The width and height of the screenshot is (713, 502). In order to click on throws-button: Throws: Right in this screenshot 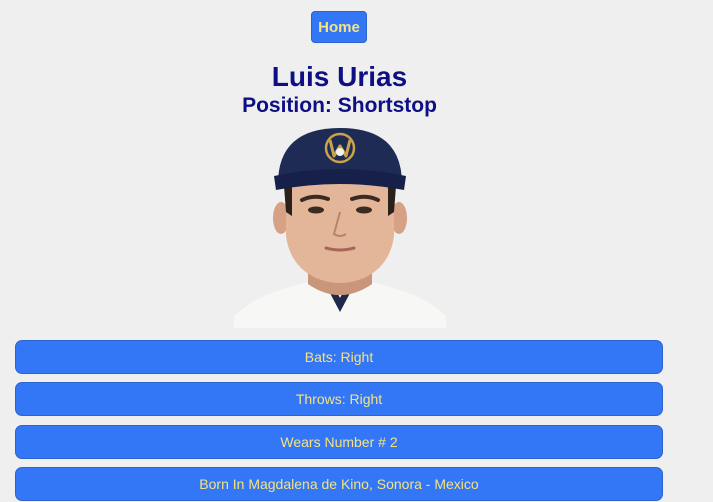, I will do `click(339, 399)`.